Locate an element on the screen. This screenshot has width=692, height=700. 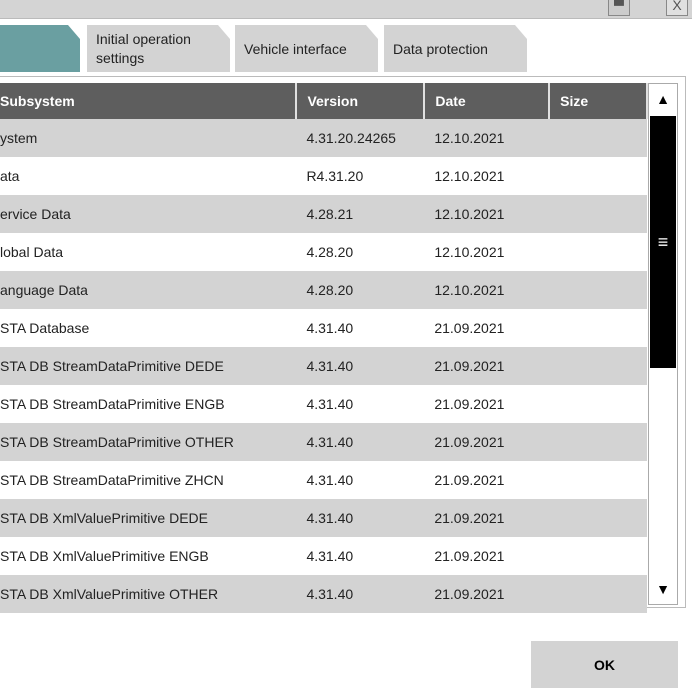
subsystem-cell: anguage Data is located at coordinates (148, 290).